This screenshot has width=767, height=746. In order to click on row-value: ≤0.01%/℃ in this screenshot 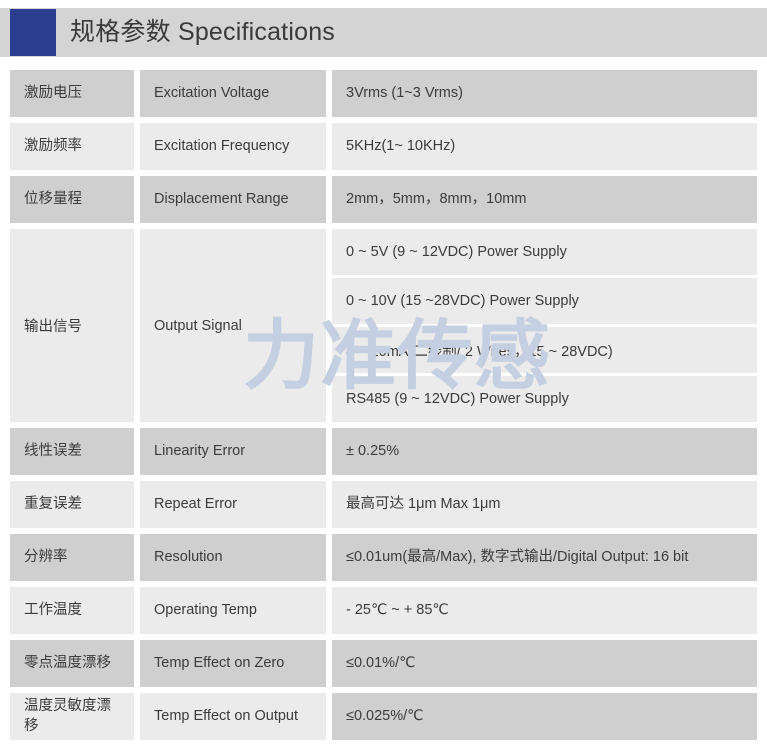, I will do `click(544, 663)`.